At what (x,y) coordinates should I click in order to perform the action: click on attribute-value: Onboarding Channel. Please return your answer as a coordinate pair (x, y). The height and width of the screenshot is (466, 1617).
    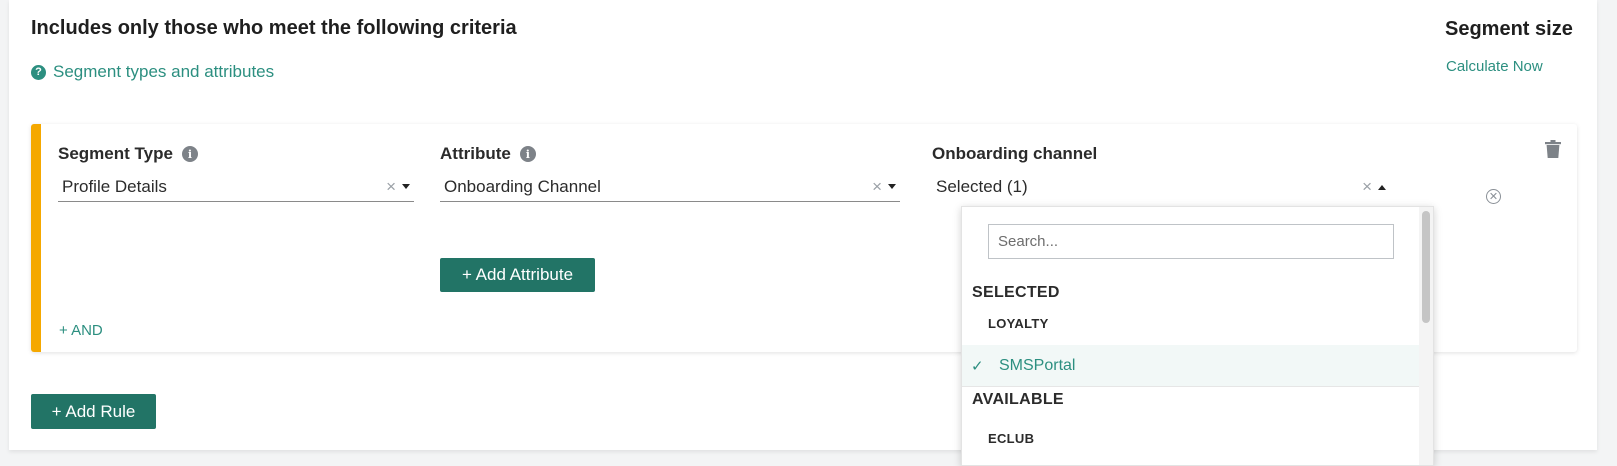
    Looking at the image, I should click on (522, 186).